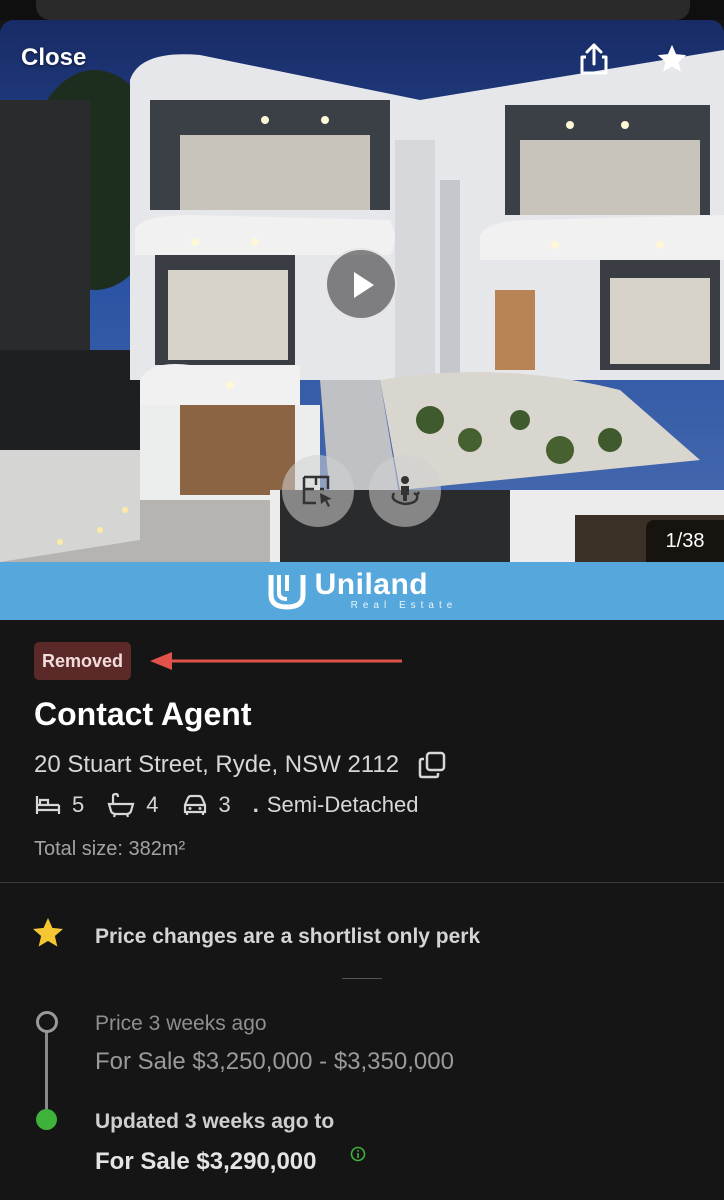 This screenshot has height=1200, width=724. I want to click on address-row: 20 Stuart Street, Ryde, NSW 2112, so click(240, 765).